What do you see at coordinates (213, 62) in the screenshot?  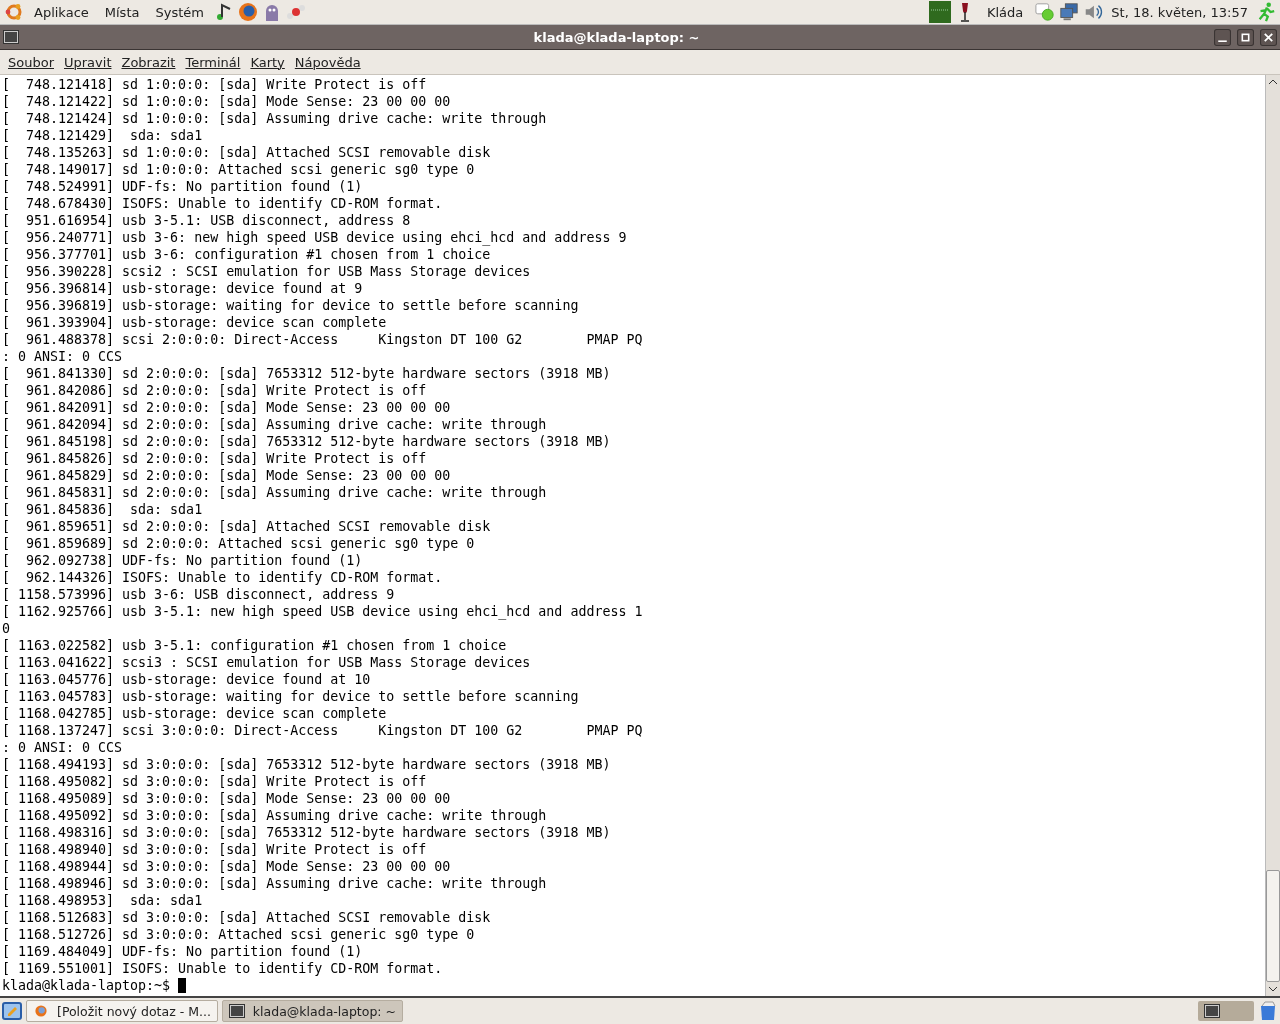 I see `menu-item: Terminál` at bounding box center [213, 62].